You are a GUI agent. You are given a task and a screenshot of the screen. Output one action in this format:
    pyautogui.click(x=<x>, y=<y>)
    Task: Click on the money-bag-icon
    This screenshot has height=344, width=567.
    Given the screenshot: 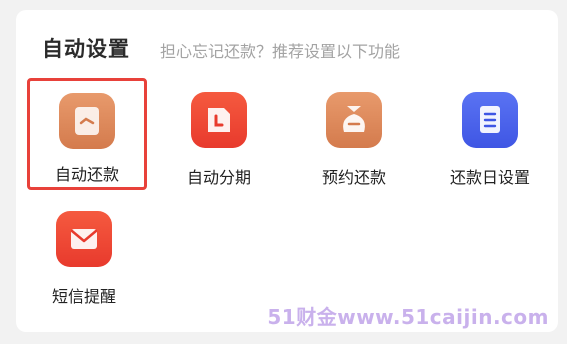 What is the action you would take?
    pyautogui.click(x=354, y=120)
    